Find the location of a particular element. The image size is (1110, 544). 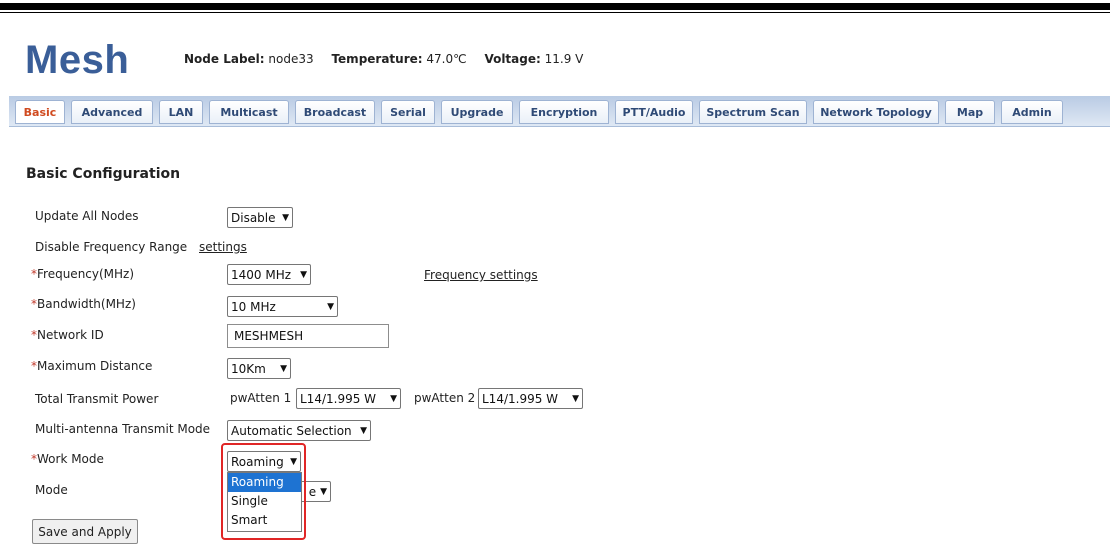

update-all-nodes-value: Disable is located at coordinates (253, 217).